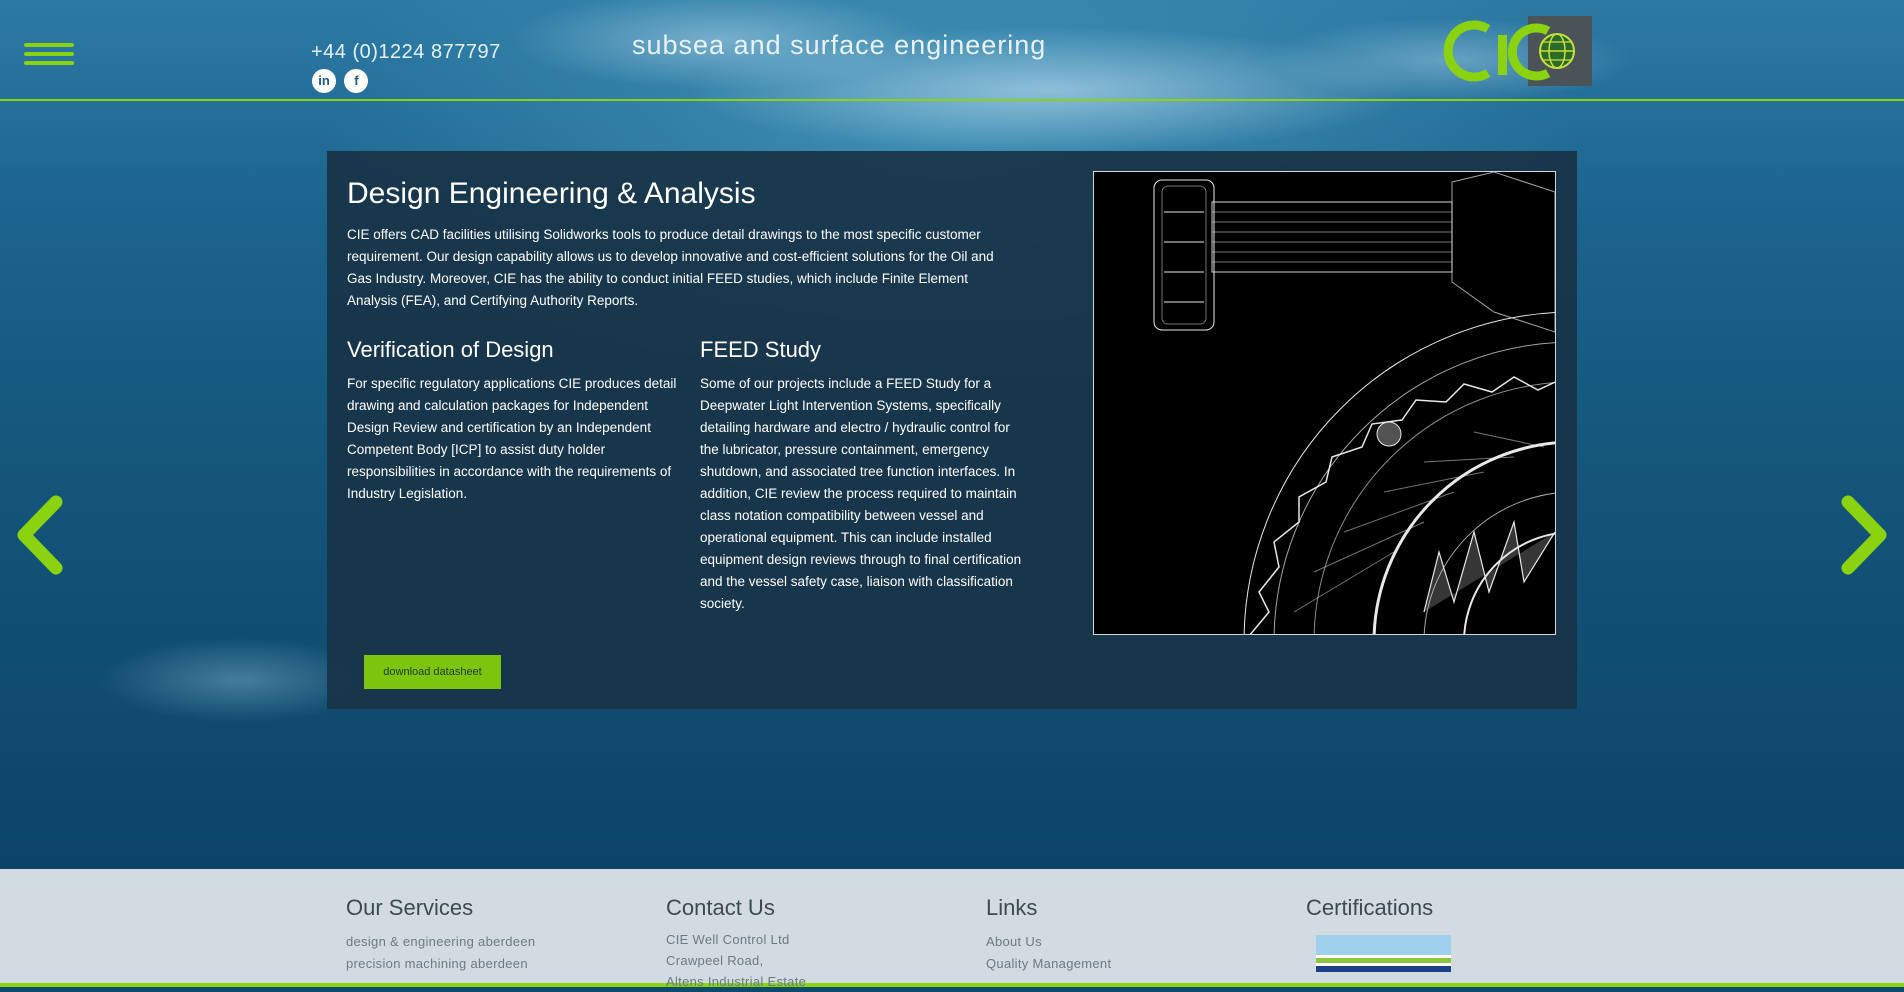  Describe the element at coordinates (39, 535) in the screenshot. I see `previous-slide-arrow-icon` at that location.